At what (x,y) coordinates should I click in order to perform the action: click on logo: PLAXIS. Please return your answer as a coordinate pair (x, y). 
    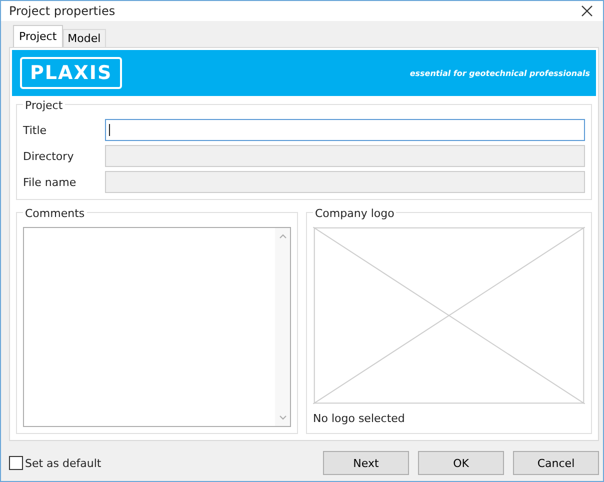
    Looking at the image, I should click on (71, 73).